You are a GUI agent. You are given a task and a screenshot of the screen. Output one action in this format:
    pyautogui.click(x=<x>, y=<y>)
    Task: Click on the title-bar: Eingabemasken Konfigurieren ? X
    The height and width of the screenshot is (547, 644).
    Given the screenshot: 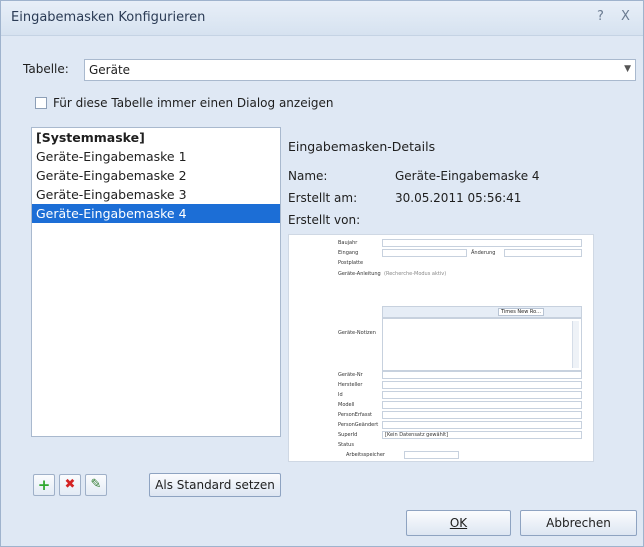 What is the action you would take?
    pyautogui.click(x=322, y=18)
    